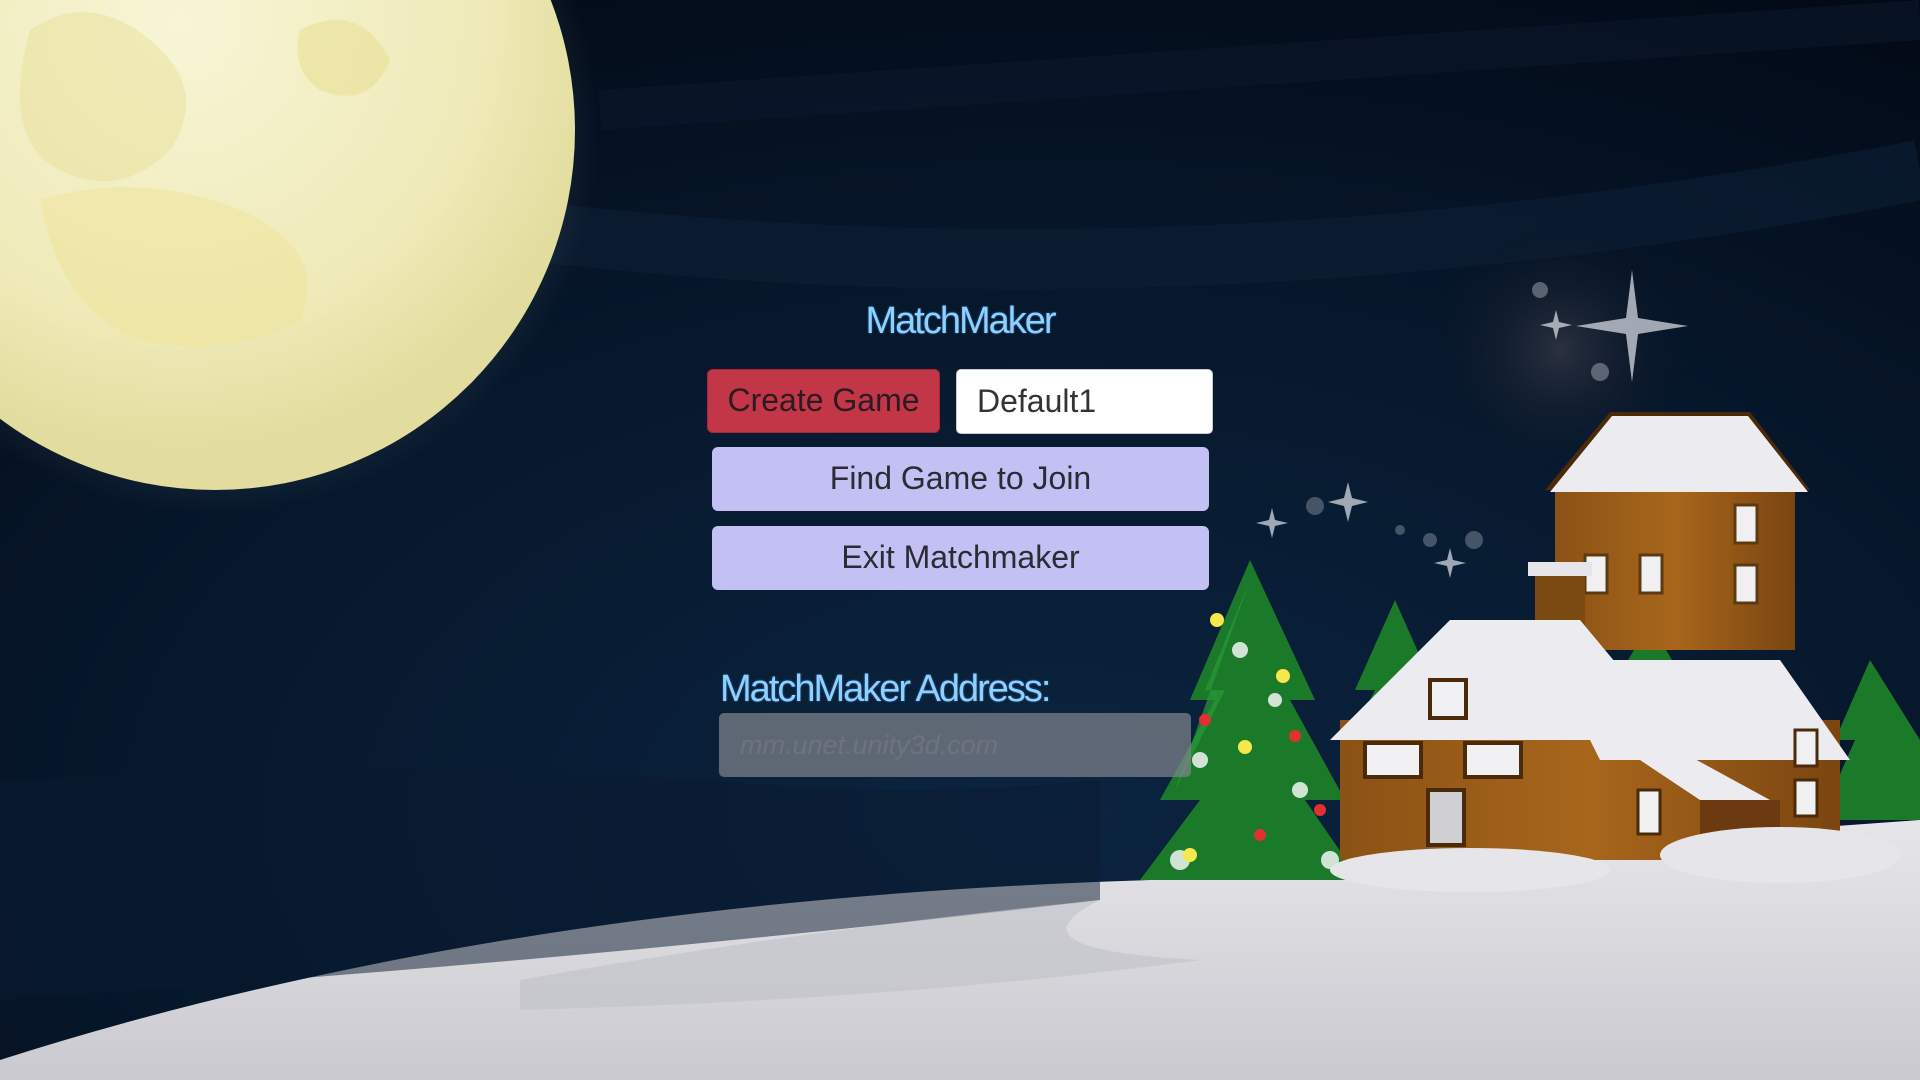 Image resolution: width=1920 pixels, height=1080 pixels. What do you see at coordinates (960, 558) in the screenshot?
I see `exit-matchmaker-button: Exit Matchmaker` at bounding box center [960, 558].